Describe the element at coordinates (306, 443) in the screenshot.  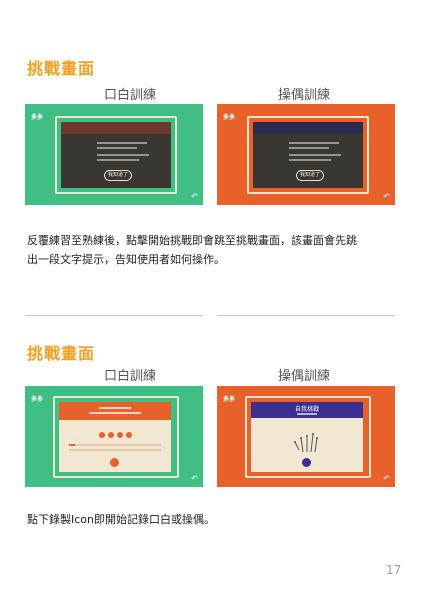
I see `puppet-hand-icon` at that location.